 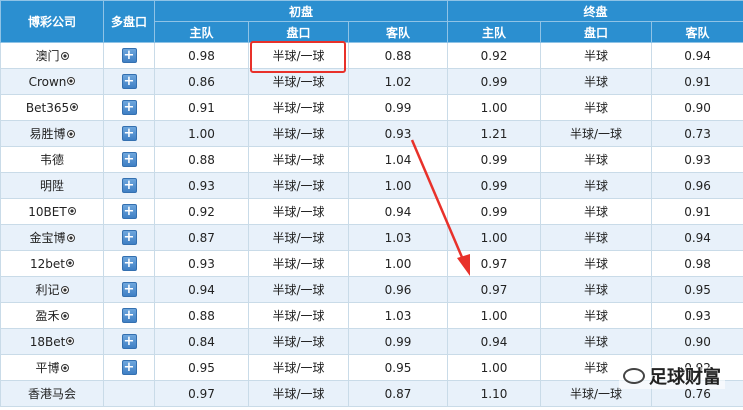 I want to click on company-name: 18Bet, so click(x=47, y=341).